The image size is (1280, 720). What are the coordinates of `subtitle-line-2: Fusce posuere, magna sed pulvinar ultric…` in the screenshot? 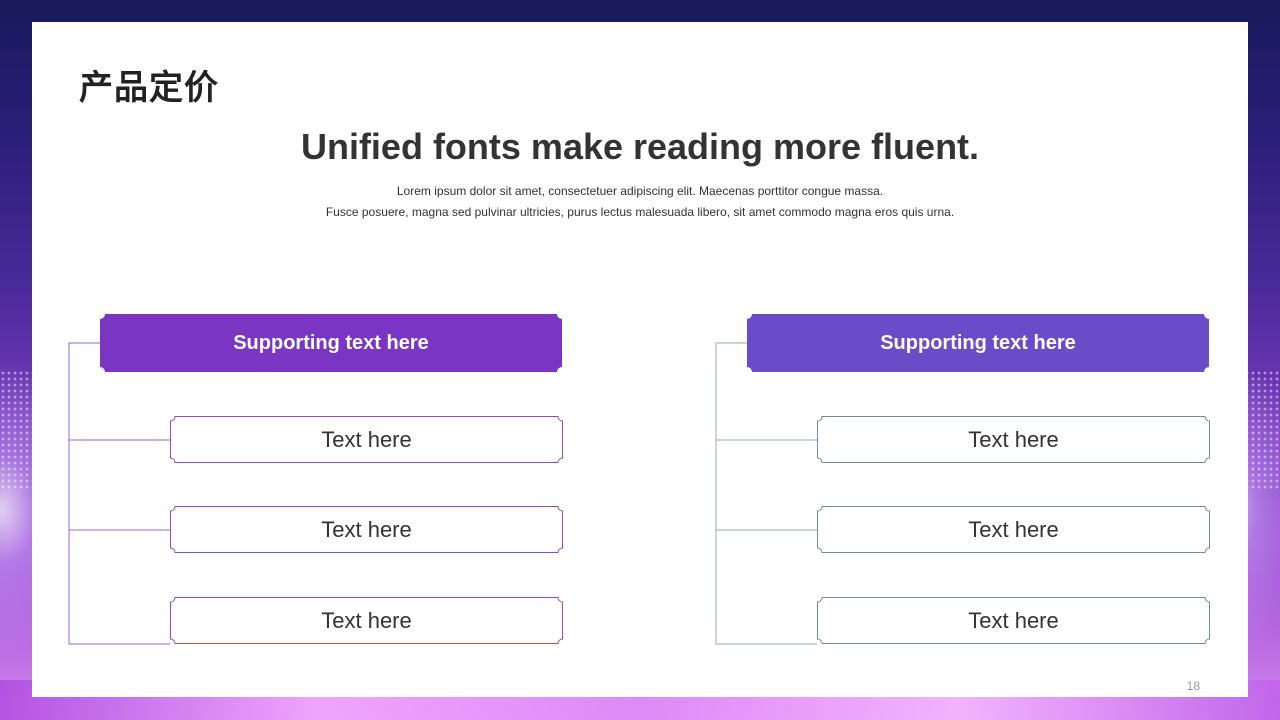 It's located at (640, 212).